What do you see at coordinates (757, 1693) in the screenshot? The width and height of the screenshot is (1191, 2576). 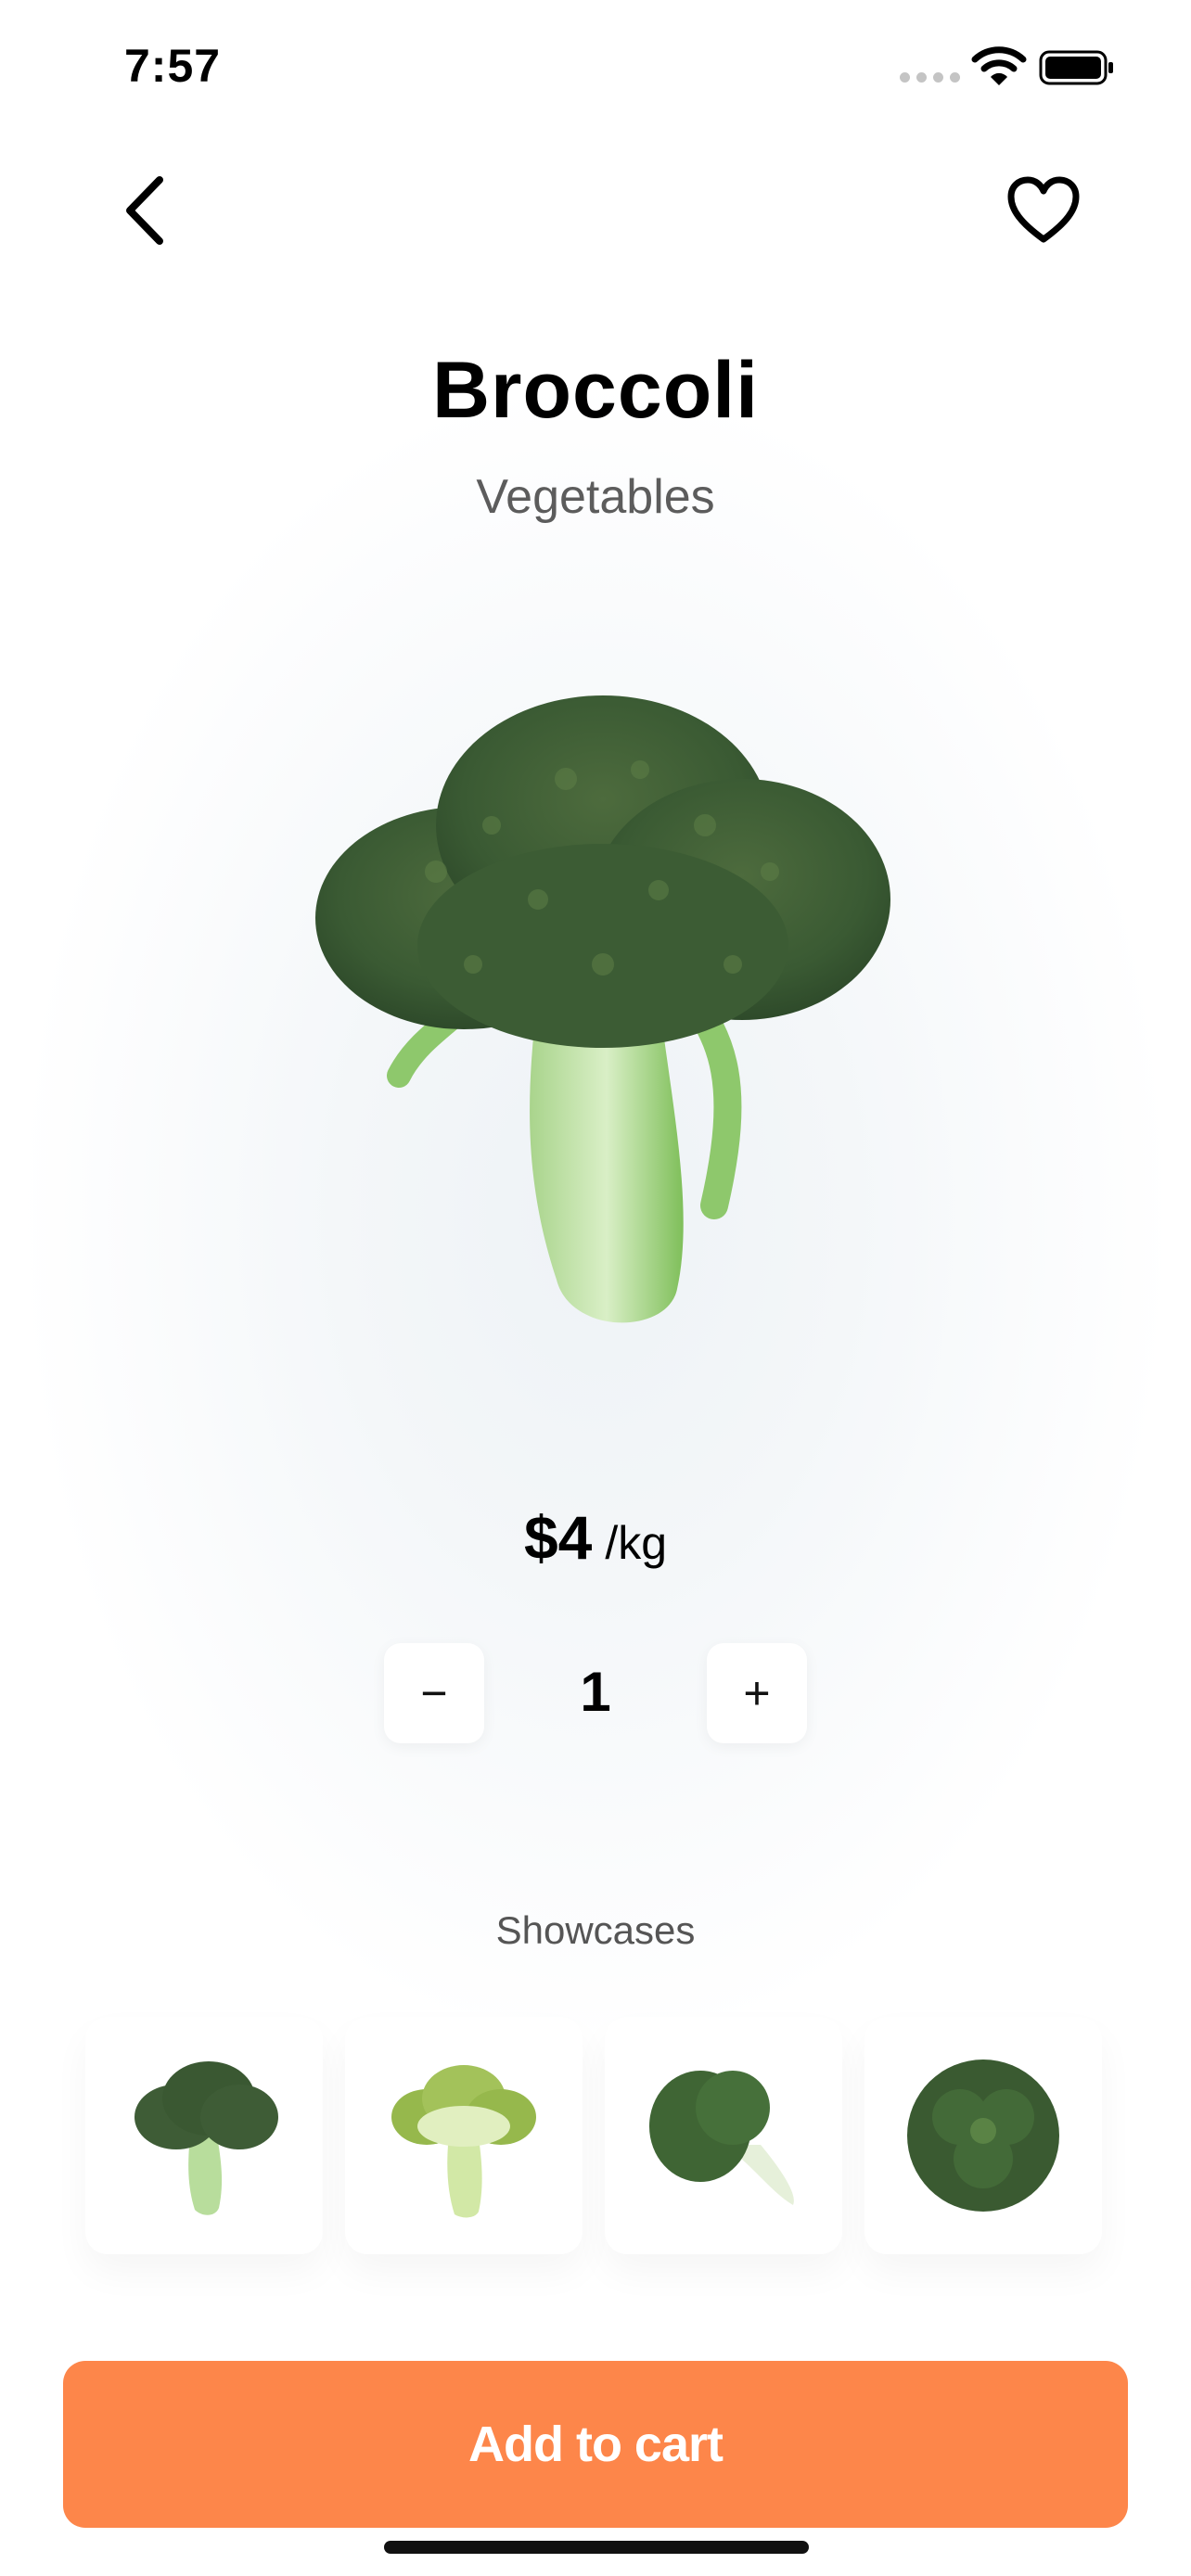 I see `increment-button: +` at bounding box center [757, 1693].